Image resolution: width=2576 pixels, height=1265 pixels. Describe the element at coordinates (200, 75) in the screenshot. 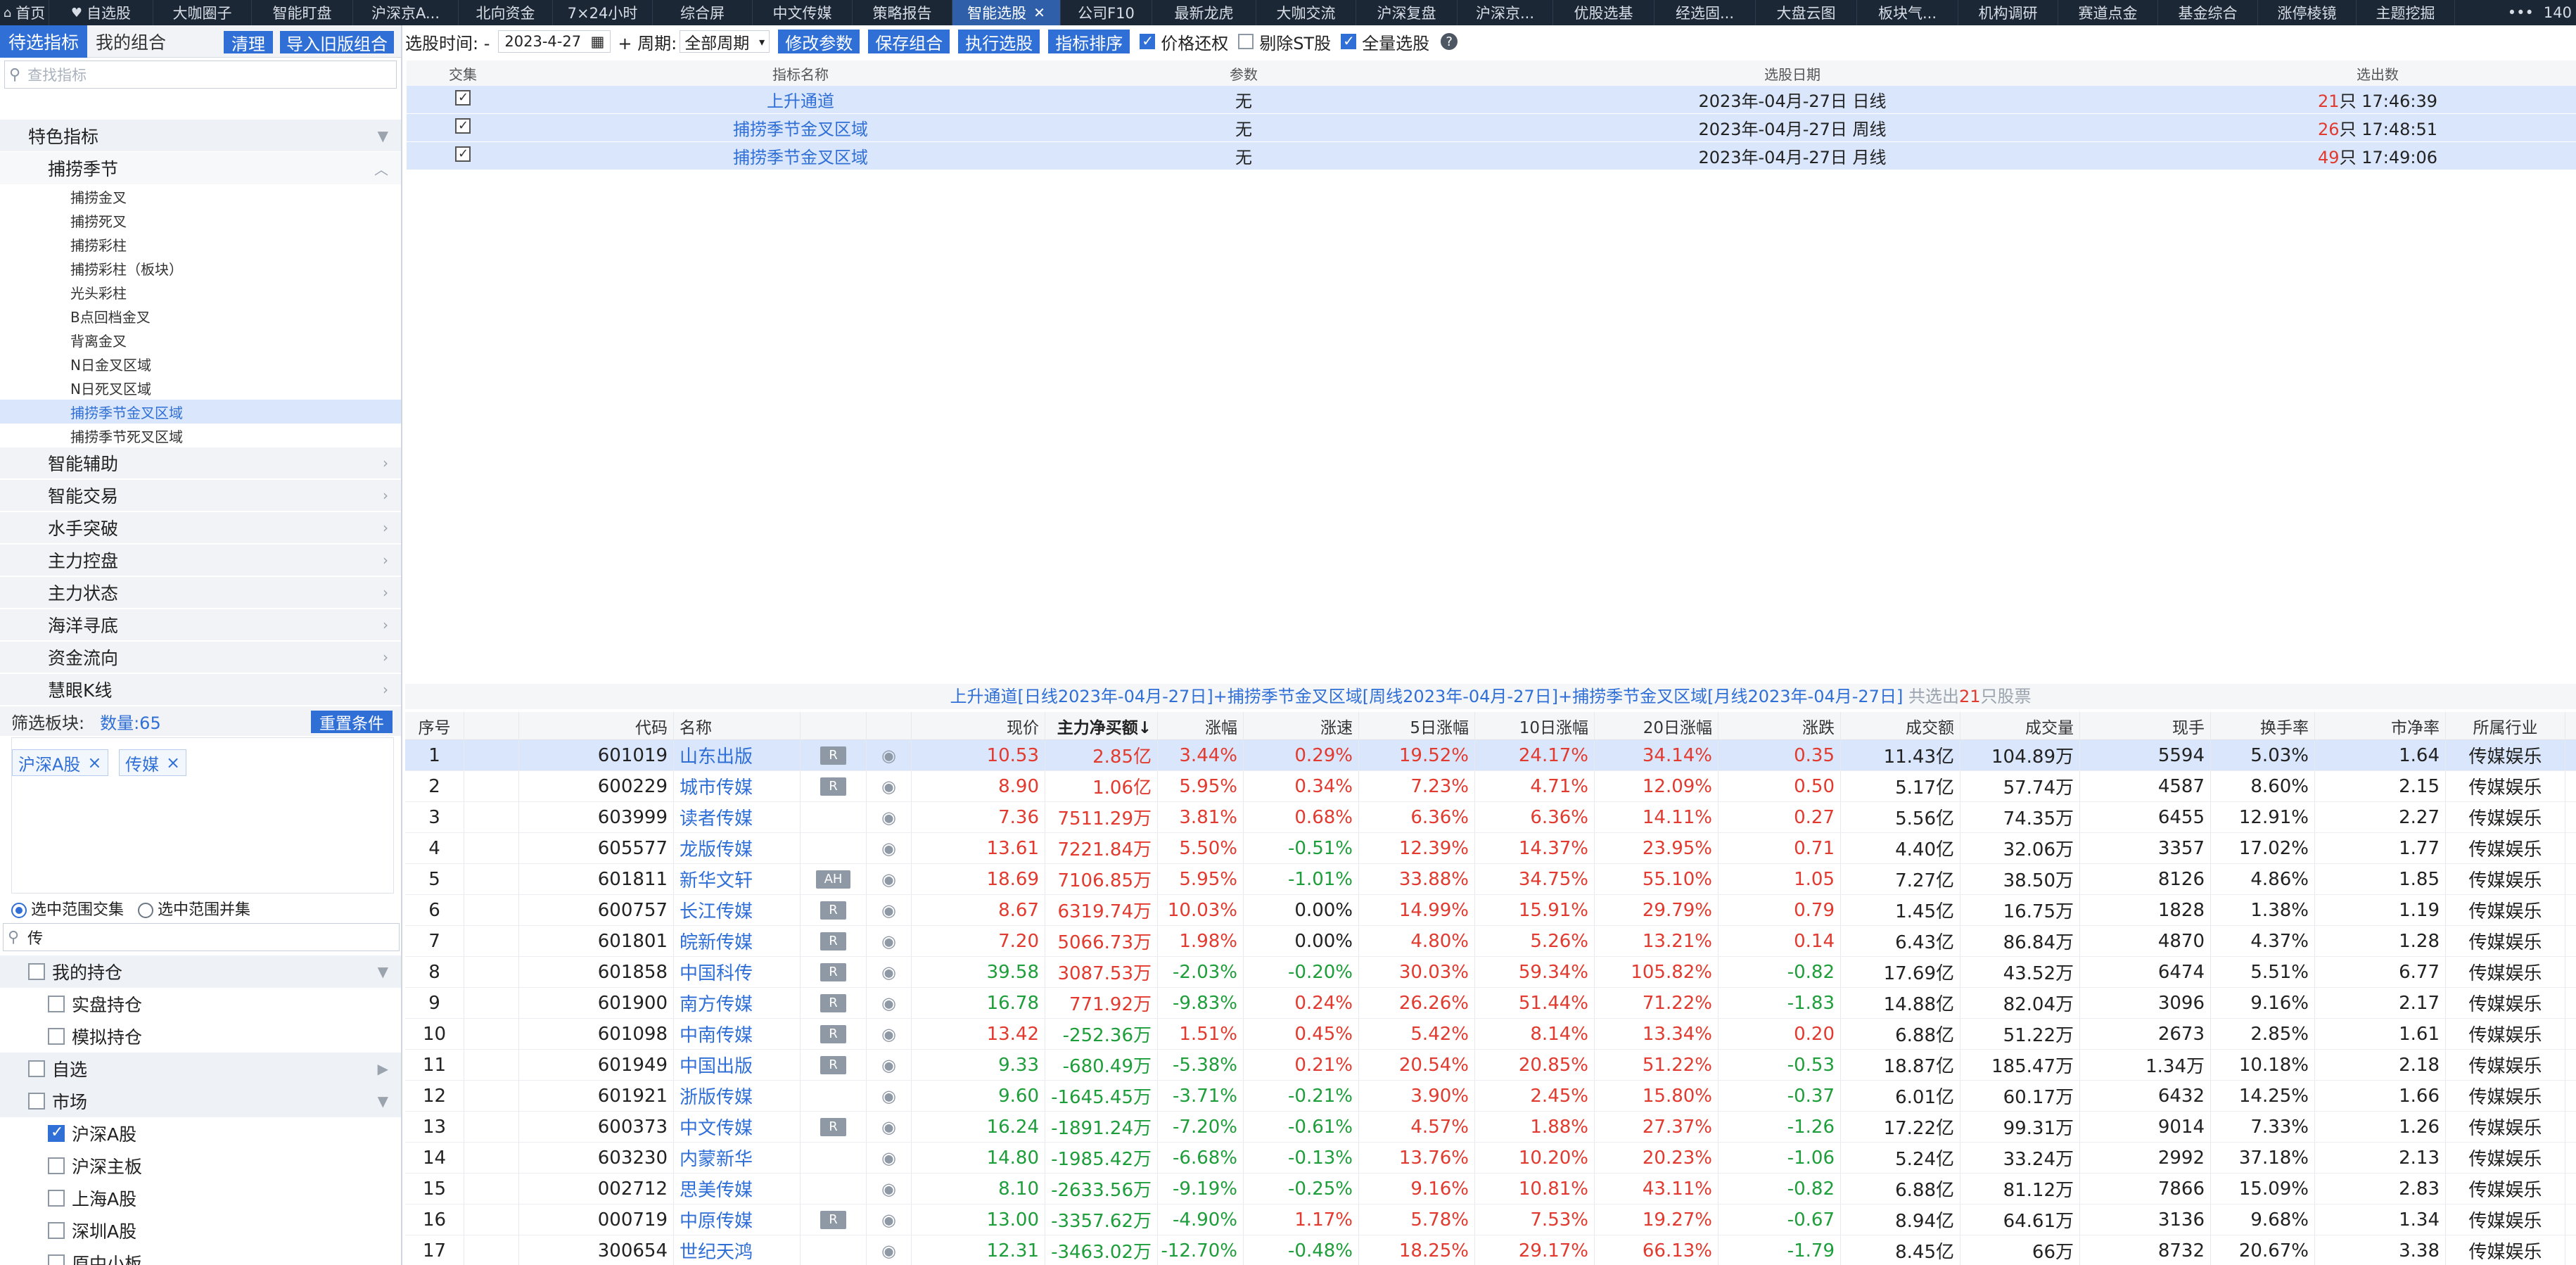

I see `indicator-search-input: ⚲ 查找指标` at that location.